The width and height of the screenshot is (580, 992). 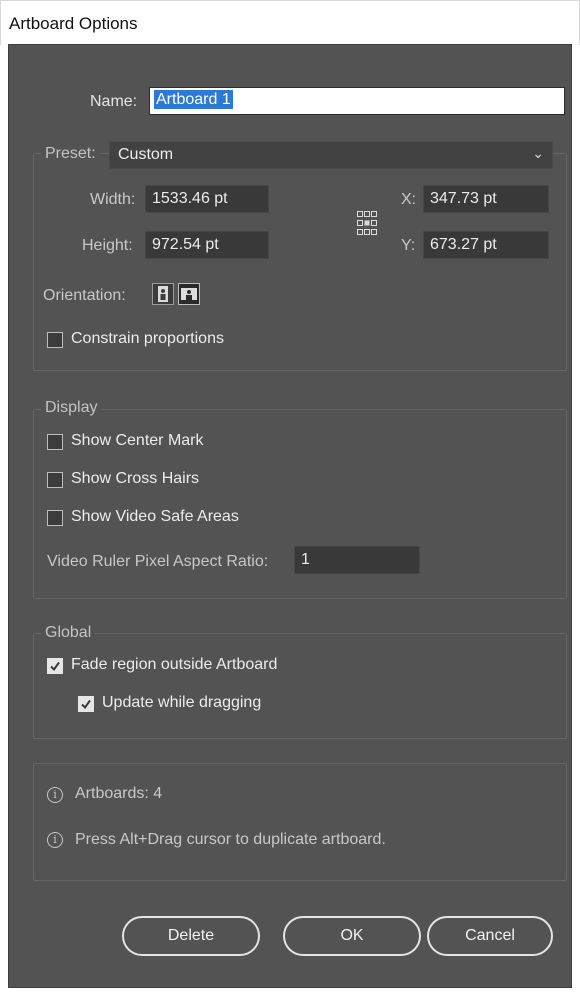 I want to click on landscape-orientation-icon, so click(x=189, y=294).